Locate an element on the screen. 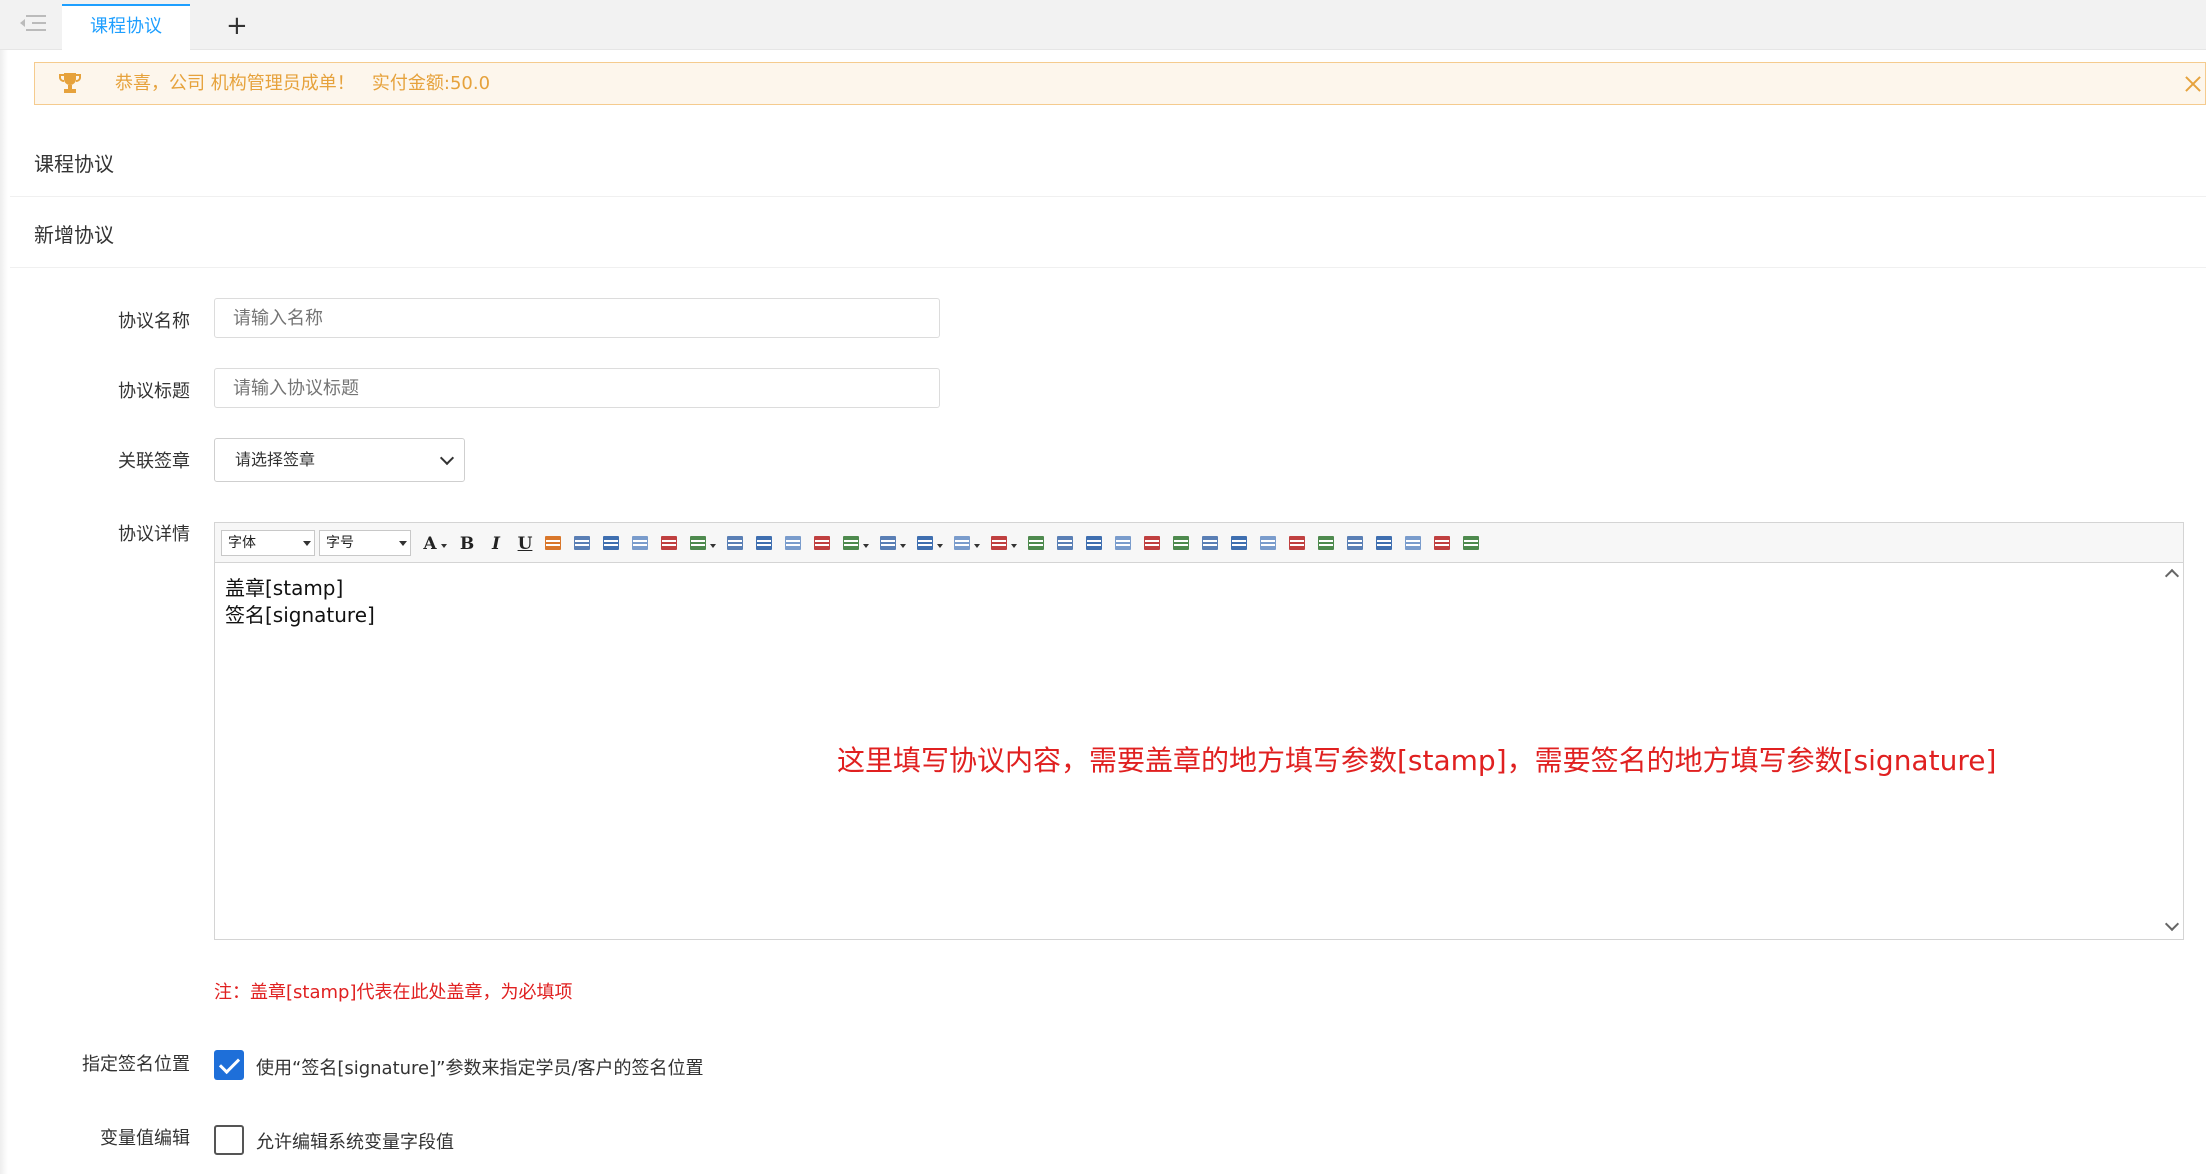 The width and height of the screenshot is (2206, 1174). notice-text: 恭喜，公司 机构管理员成单！ 实付金额:50.0 is located at coordinates (303, 83).